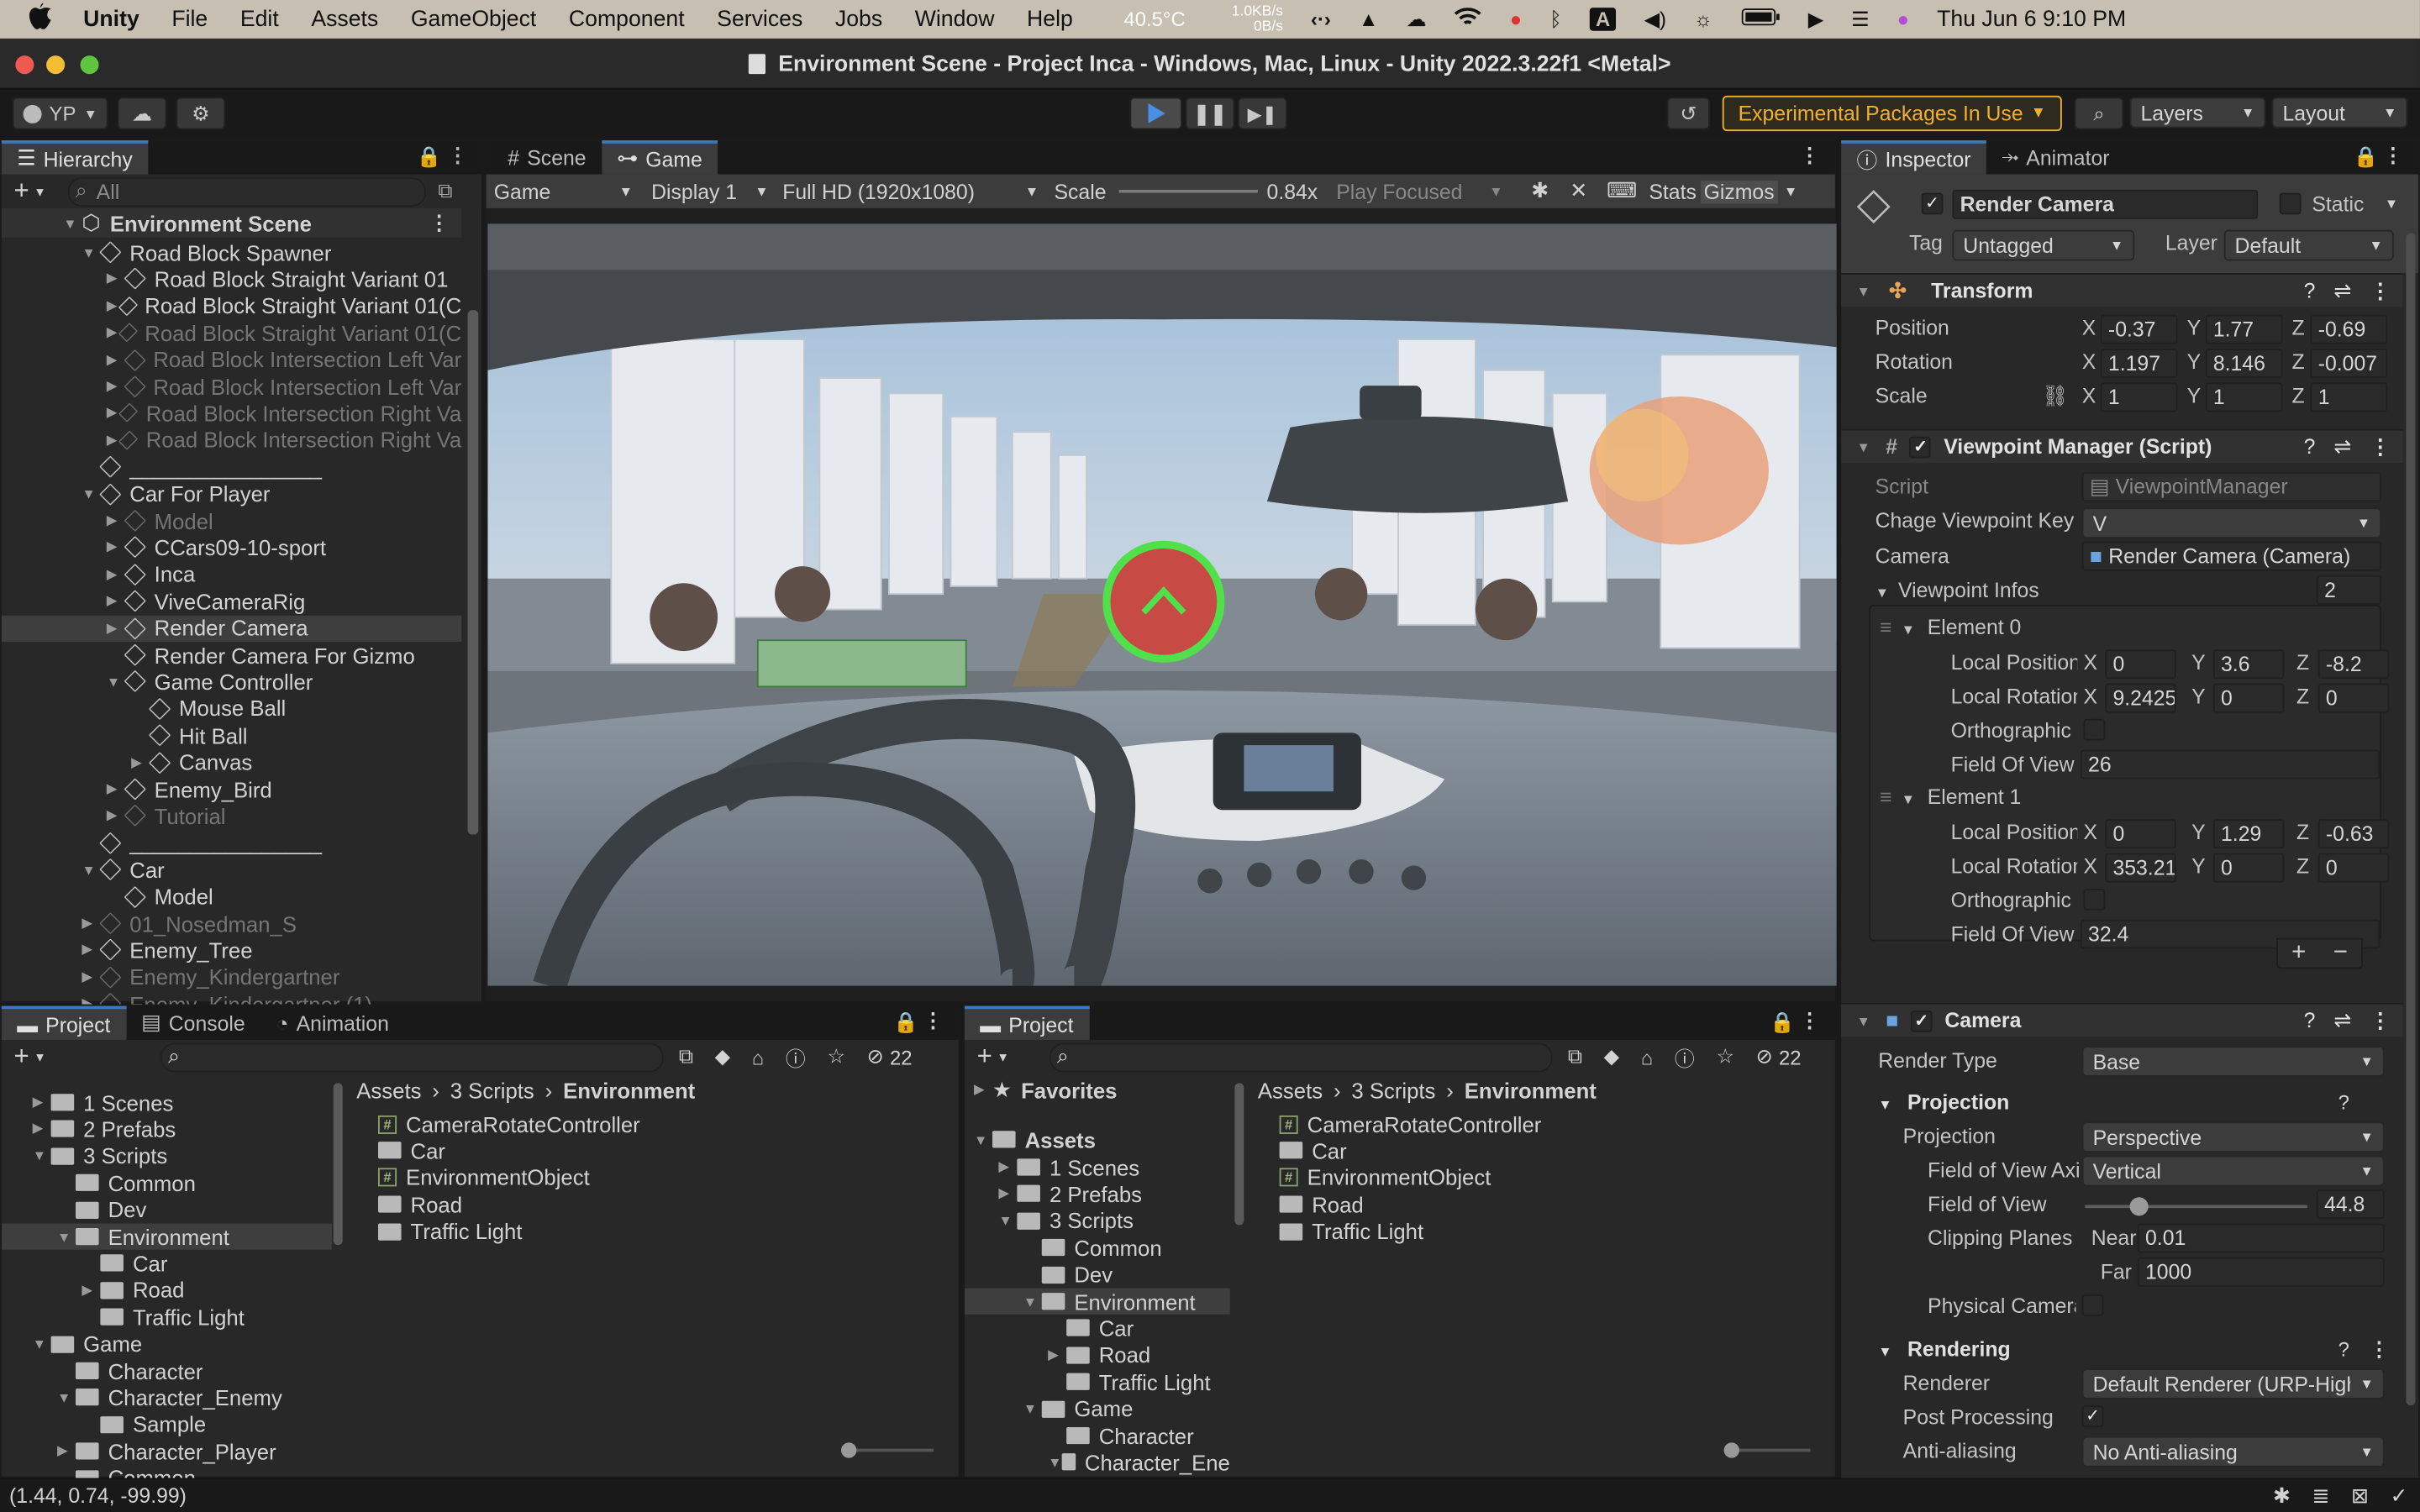 This screenshot has height=1512, width=2420. Describe the element at coordinates (1385, 1177) in the screenshot. I see `project-file-item: # EnvironmentObject` at that location.